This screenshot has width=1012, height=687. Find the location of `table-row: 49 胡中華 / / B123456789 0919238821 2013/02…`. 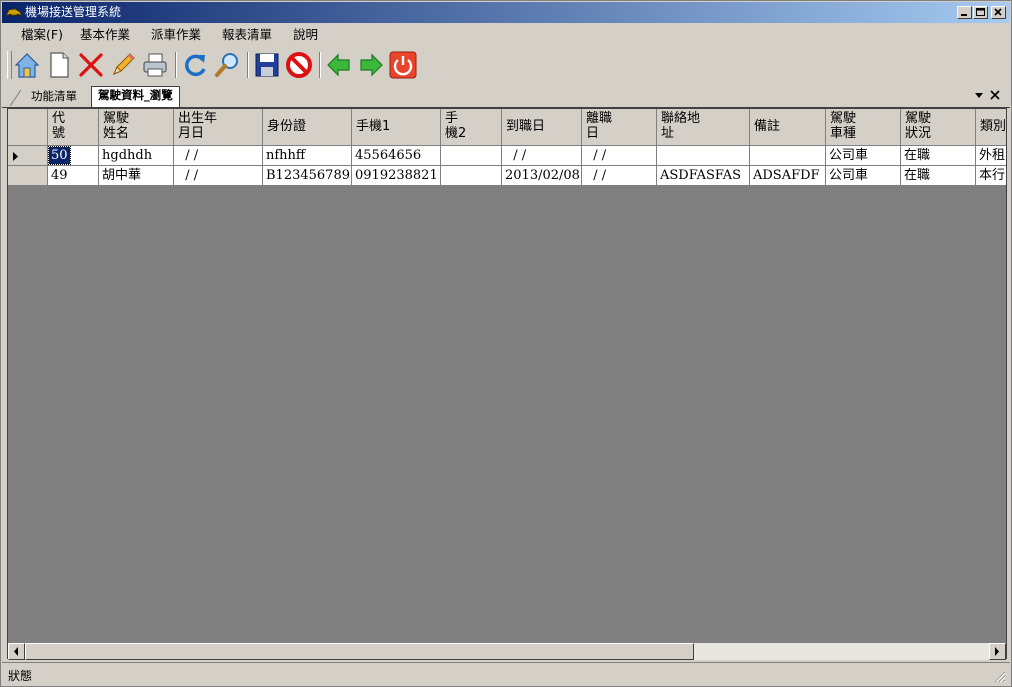

table-row: 49 胡中華 / / B123456789 0919238821 2013/02… is located at coordinates (507, 176).